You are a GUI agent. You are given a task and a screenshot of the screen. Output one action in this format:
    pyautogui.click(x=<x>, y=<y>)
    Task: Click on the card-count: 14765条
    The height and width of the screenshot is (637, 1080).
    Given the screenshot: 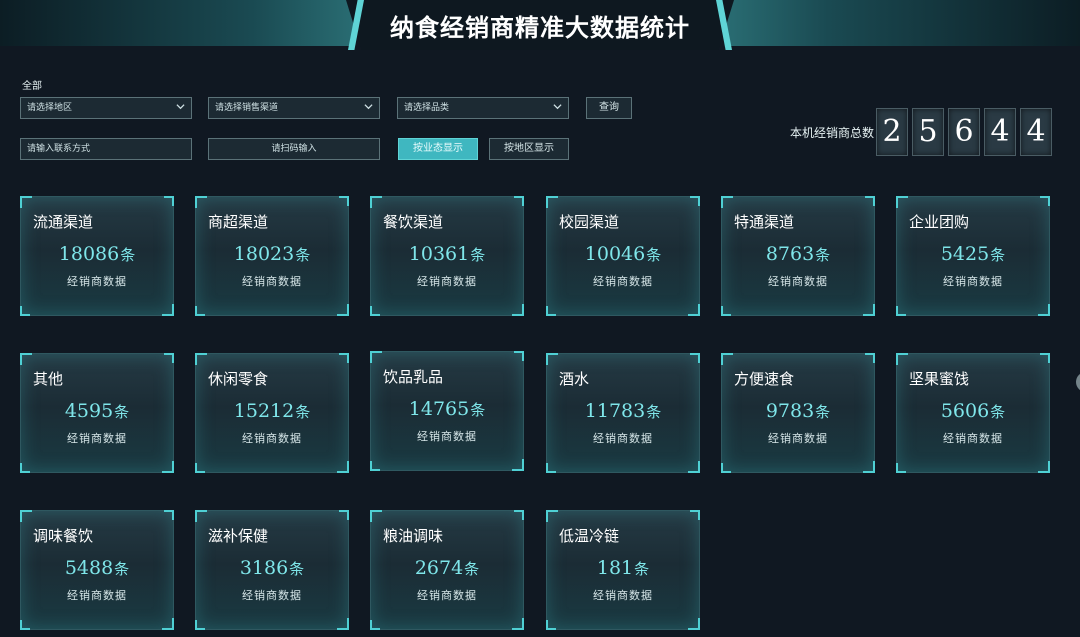 What is the action you would take?
    pyautogui.click(x=447, y=409)
    